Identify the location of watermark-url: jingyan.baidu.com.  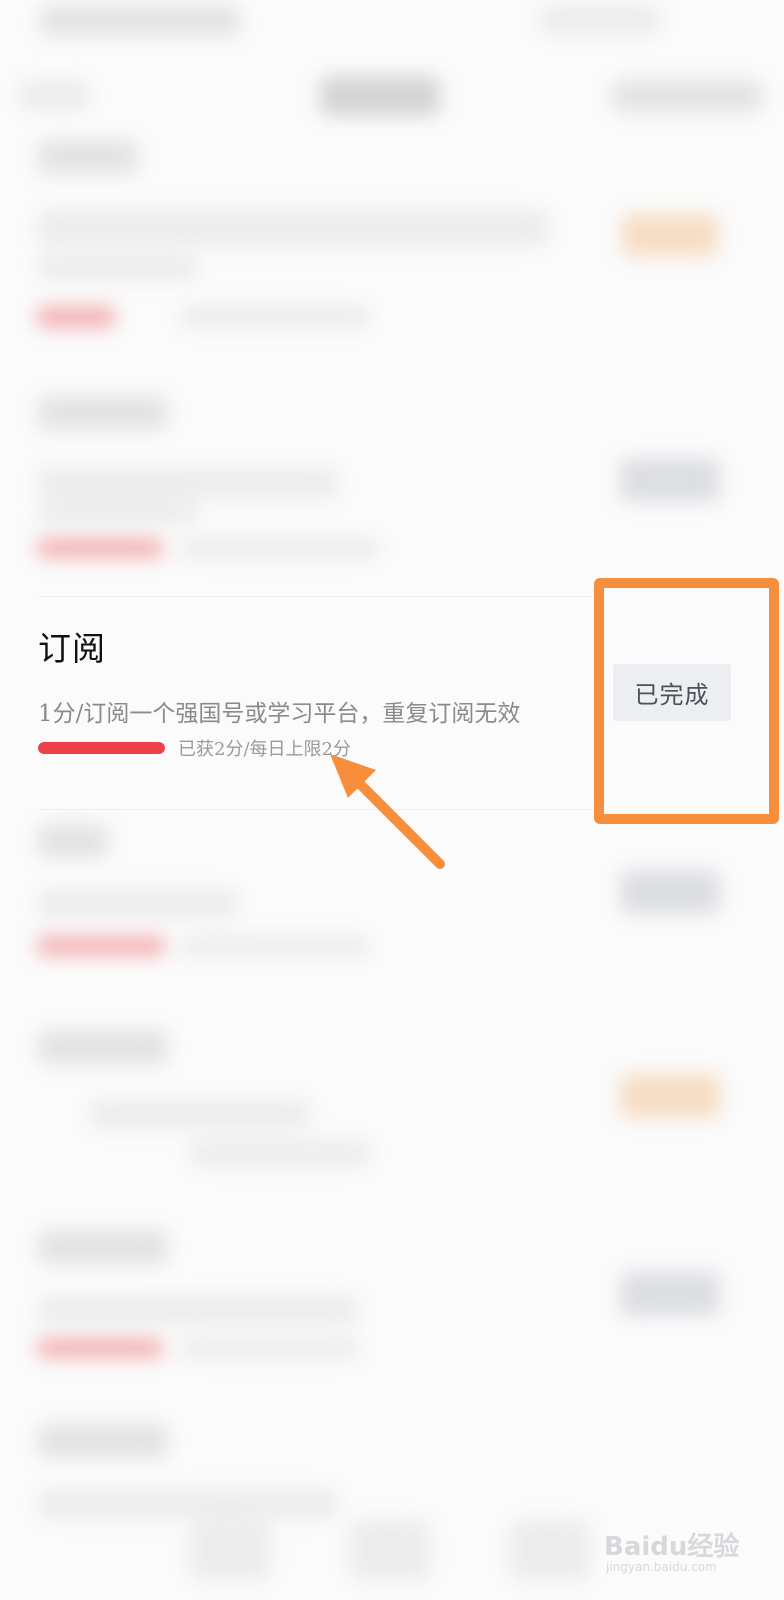
(661, 1567).